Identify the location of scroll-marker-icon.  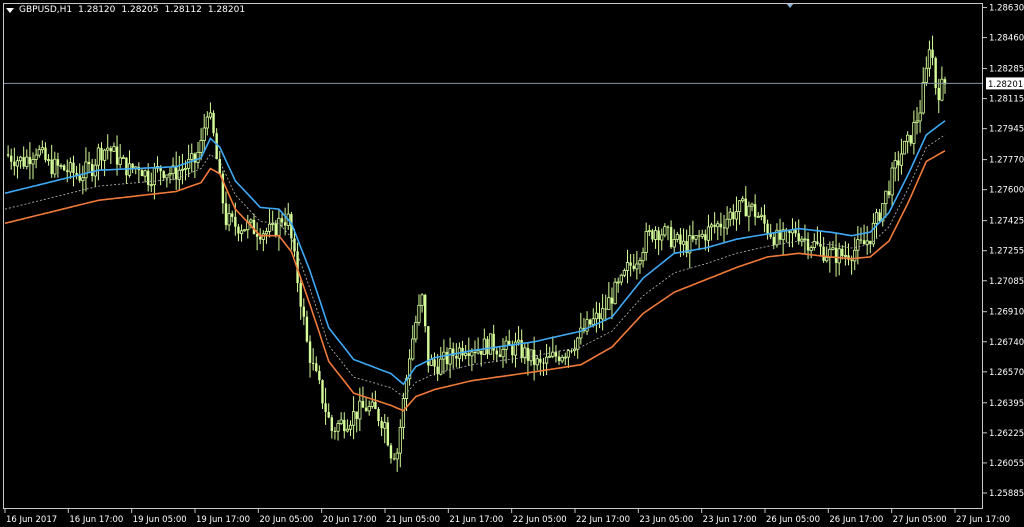
(790, 5).